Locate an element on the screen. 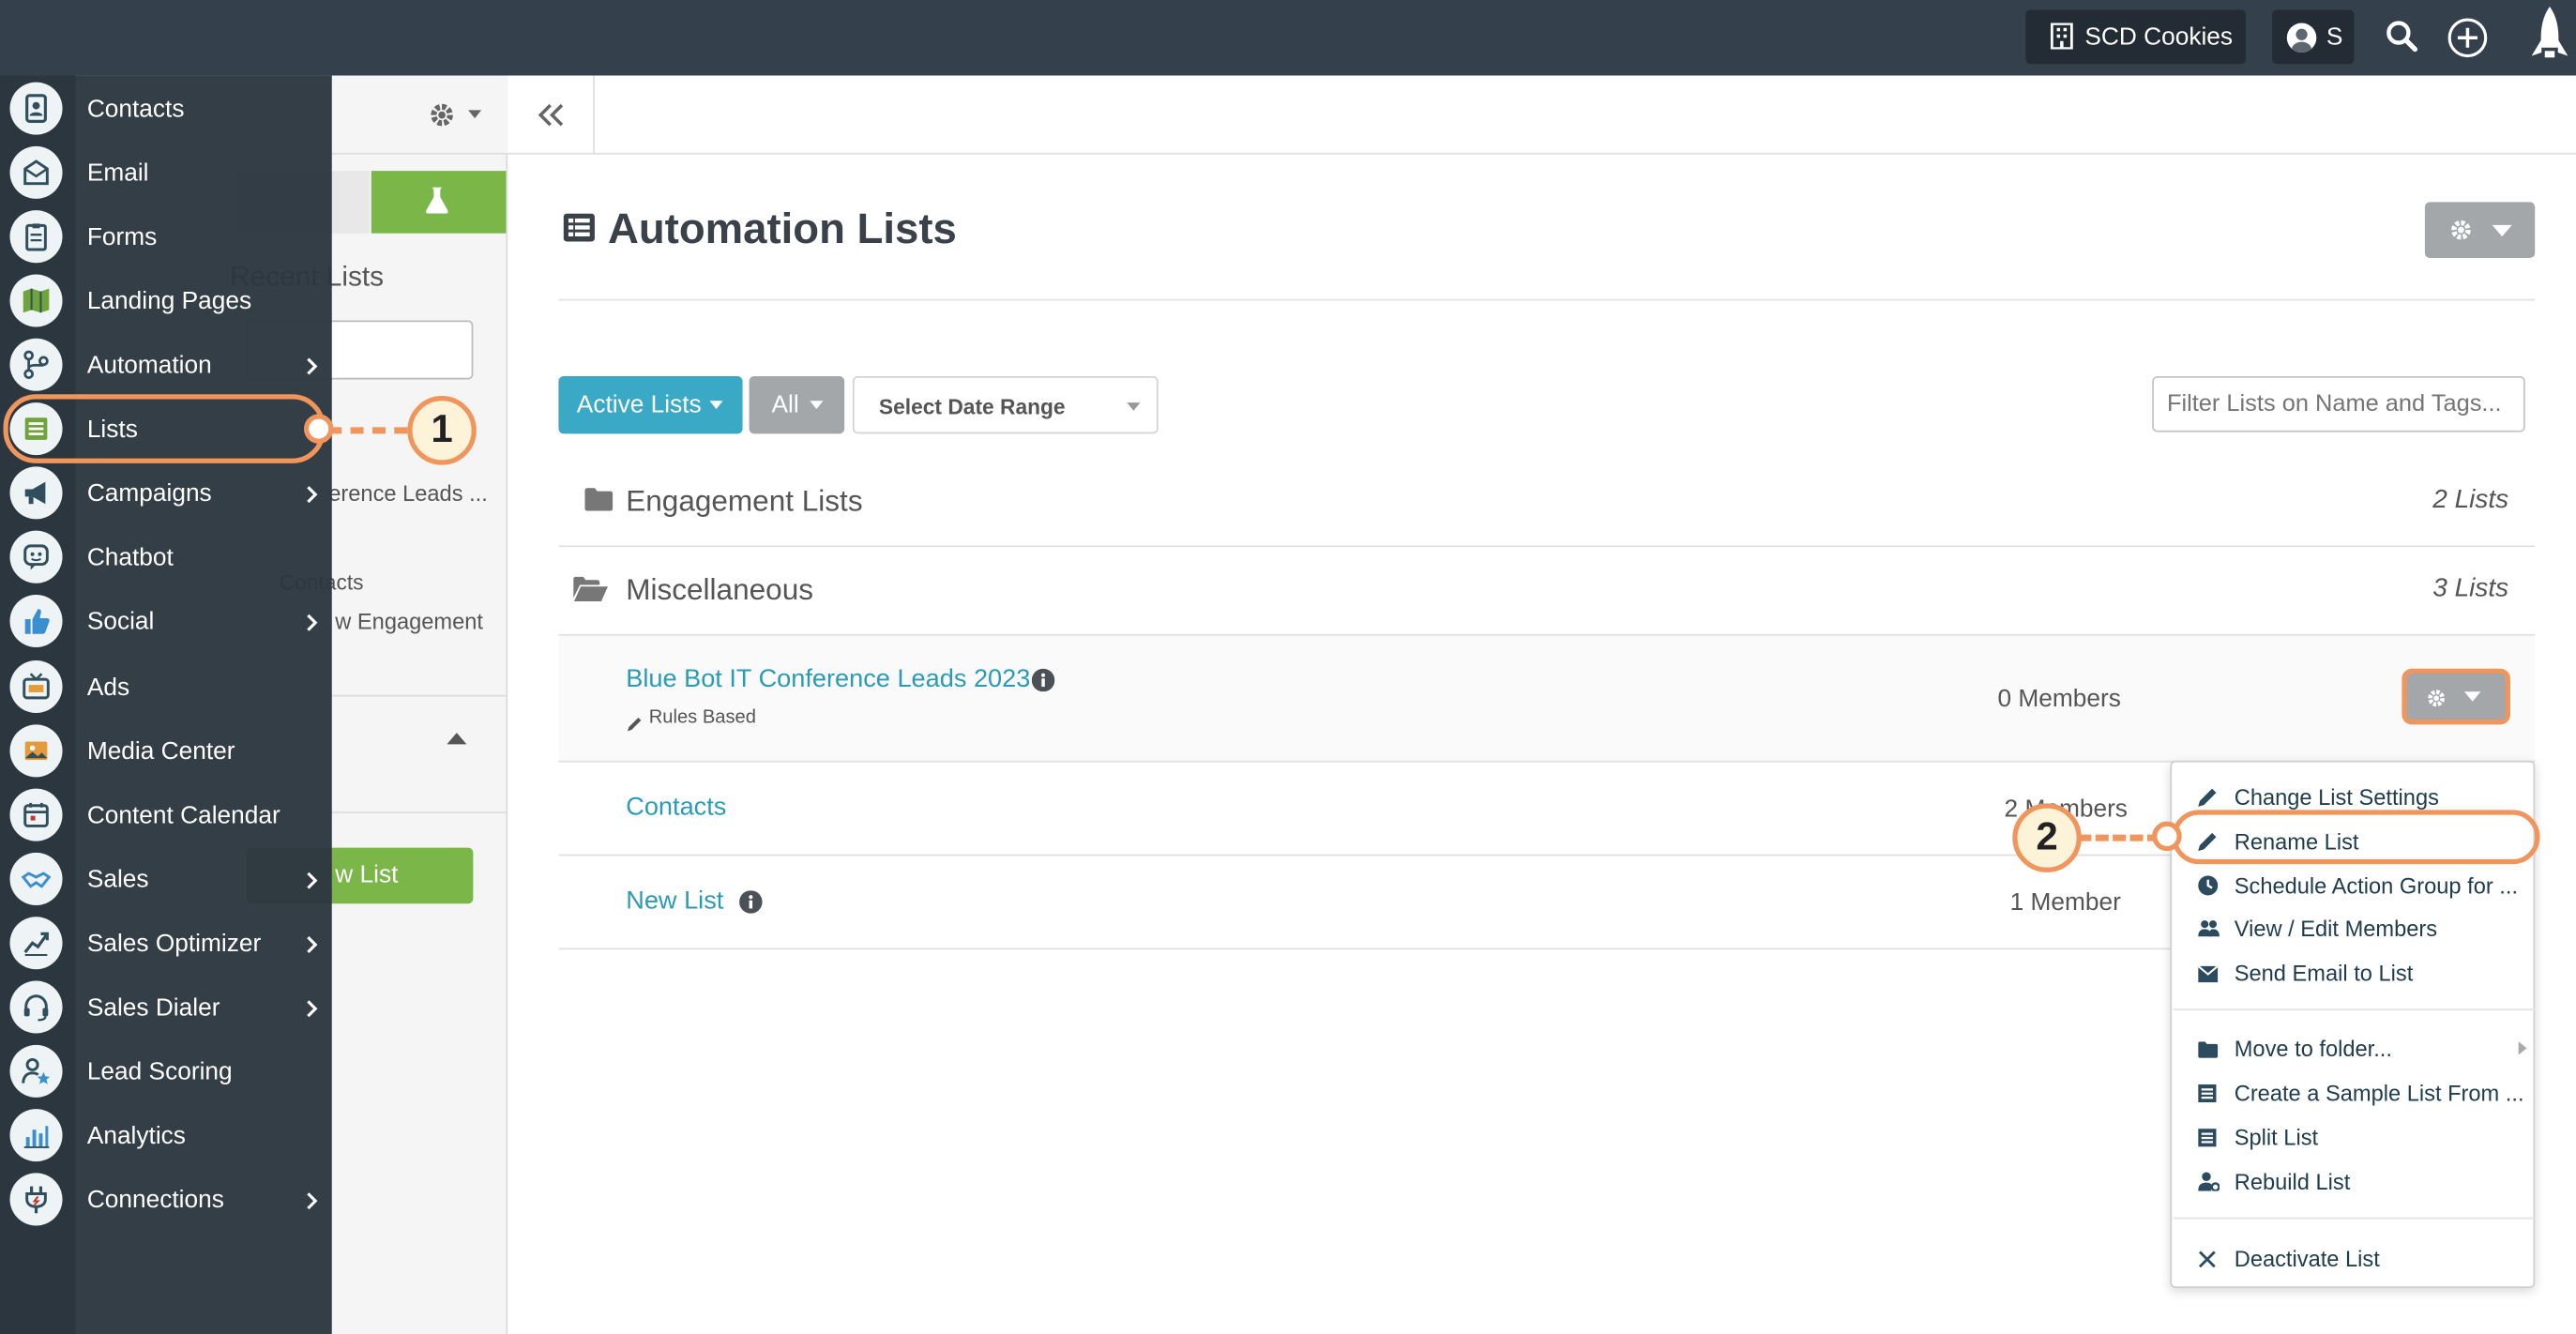 This screenshot has height=1334, width=2576. gear-icon is located at coordinates (442, 115).